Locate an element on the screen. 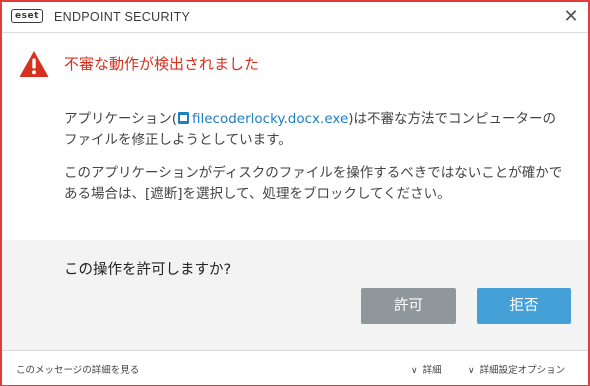  alert-title: 不審な動作が検出されました is located at coordinates (162, 64).